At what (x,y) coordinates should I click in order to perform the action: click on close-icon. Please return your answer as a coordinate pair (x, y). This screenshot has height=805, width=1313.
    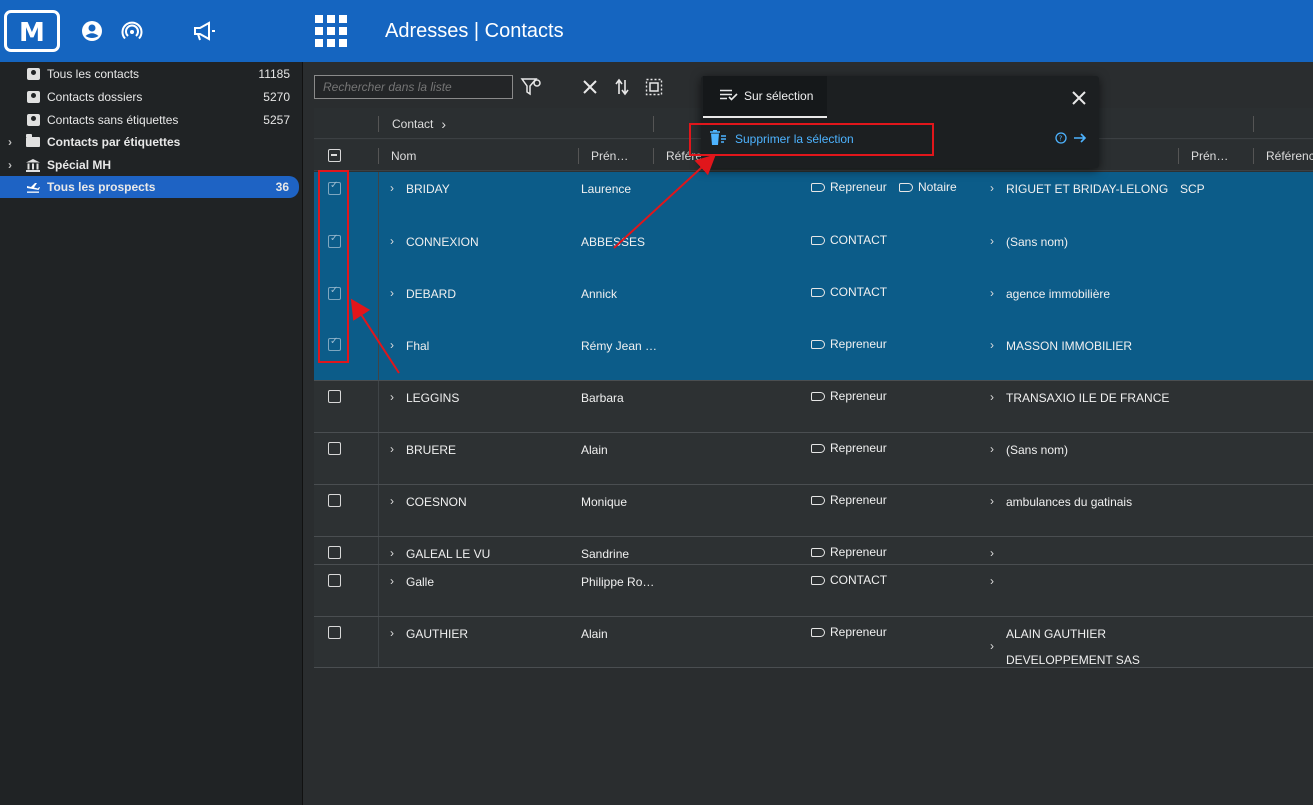
    Looking at the image, I should click on (1079, 99).